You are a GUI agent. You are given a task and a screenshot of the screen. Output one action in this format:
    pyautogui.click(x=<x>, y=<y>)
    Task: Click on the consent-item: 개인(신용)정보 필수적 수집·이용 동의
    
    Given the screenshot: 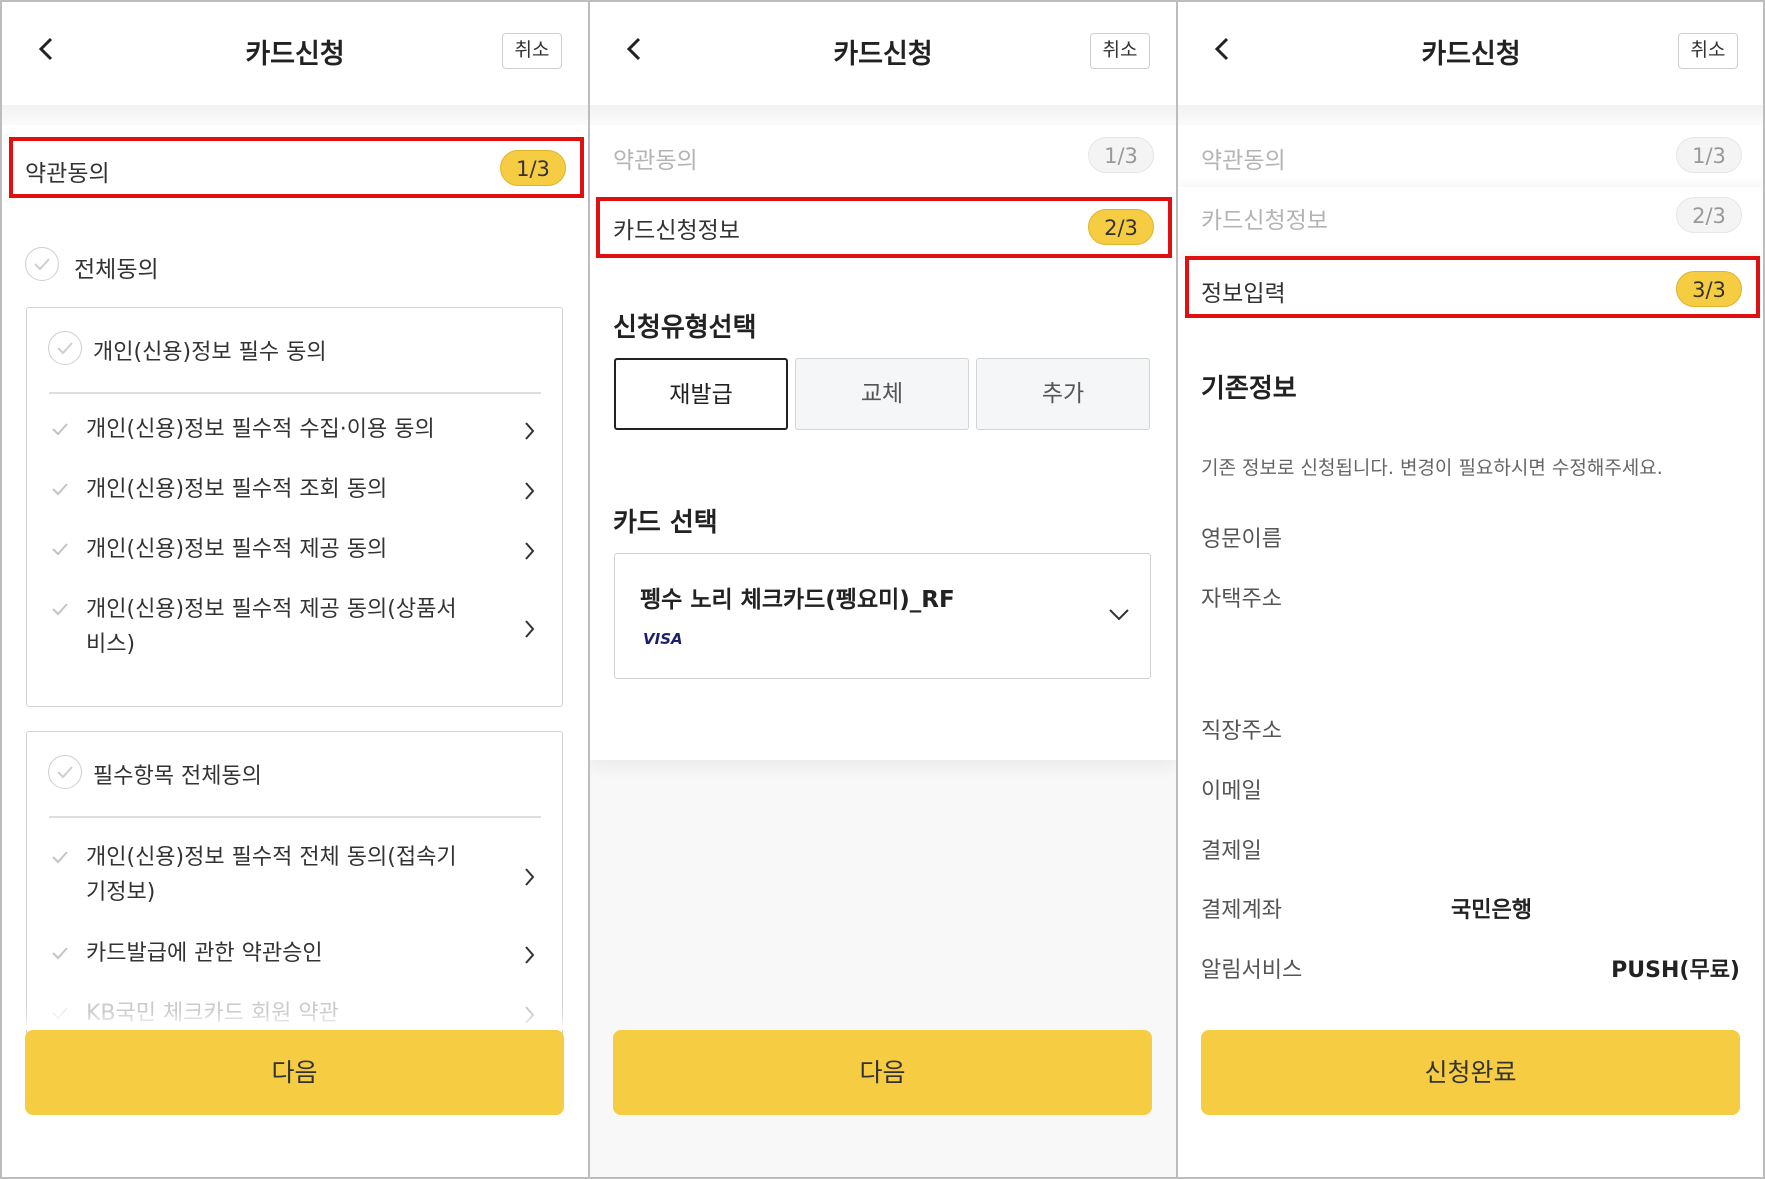 What is the action you would take?
    pyautogui.click(x=295, y=436)
    